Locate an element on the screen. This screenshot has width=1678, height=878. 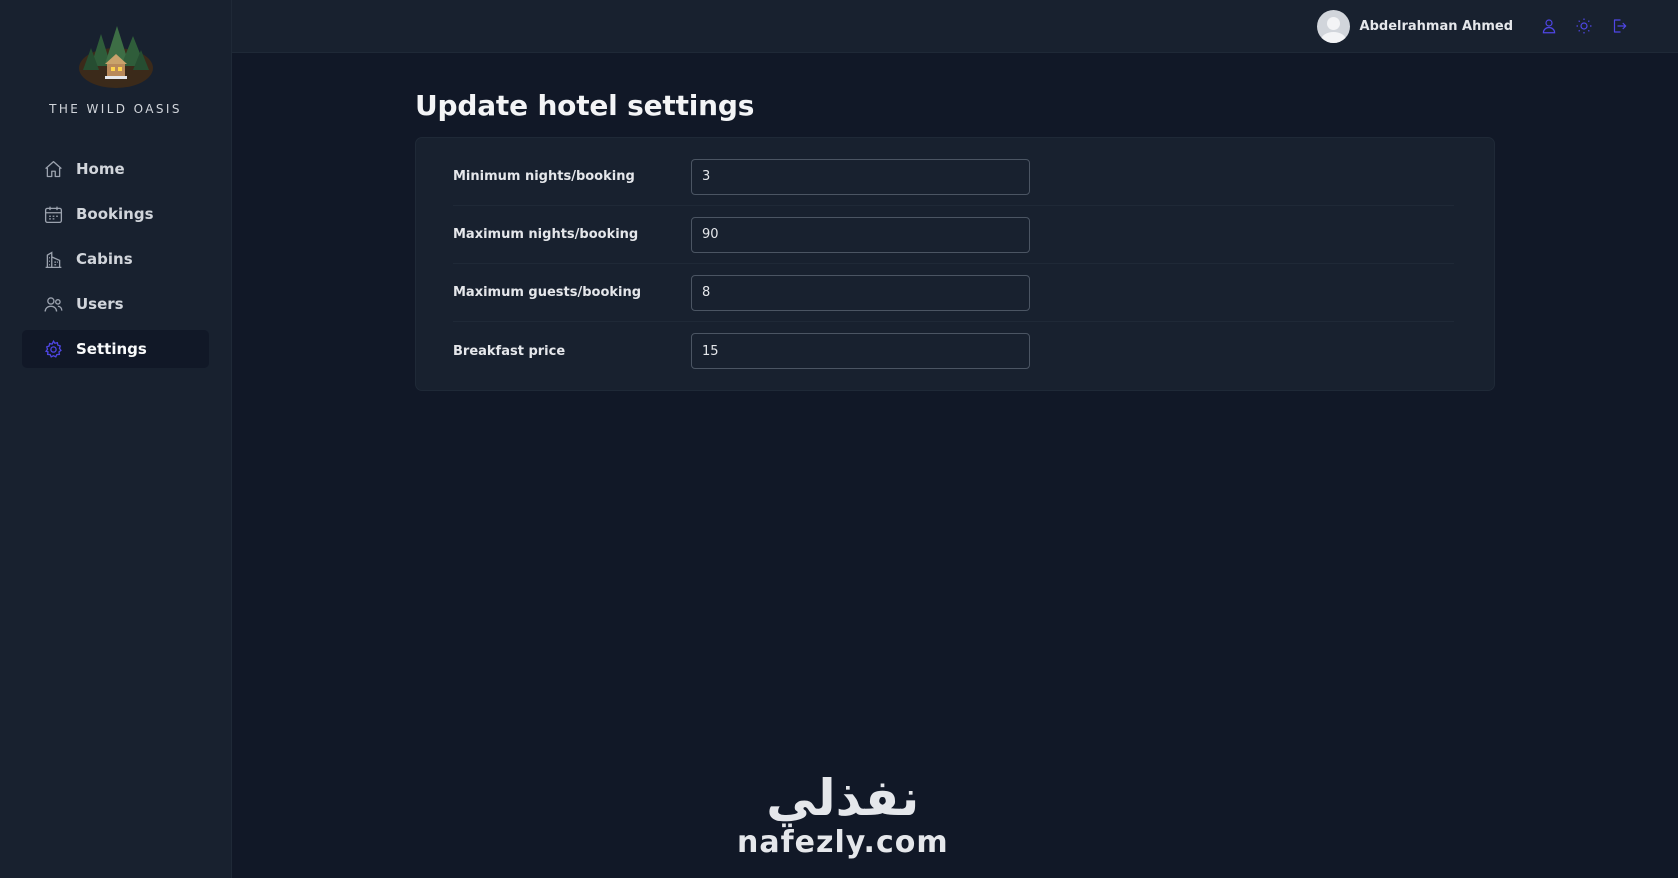
brand-name: THE WILD OASIS is located at coordinates (115, 109).